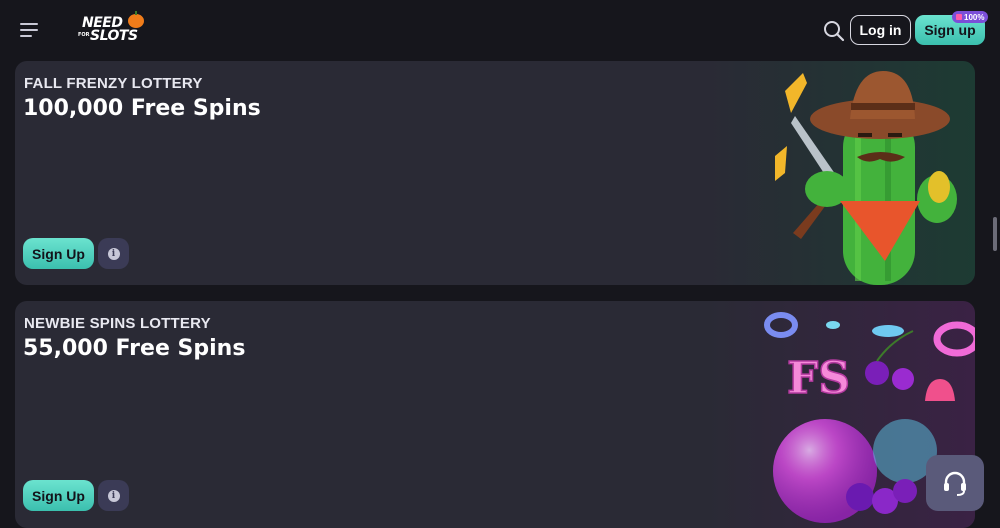 Image resolution: width=1000 pixels, height=528 pixels. I want to click on card-subtitle: FALL FRENZY LOTTERY, so click(113, 83).